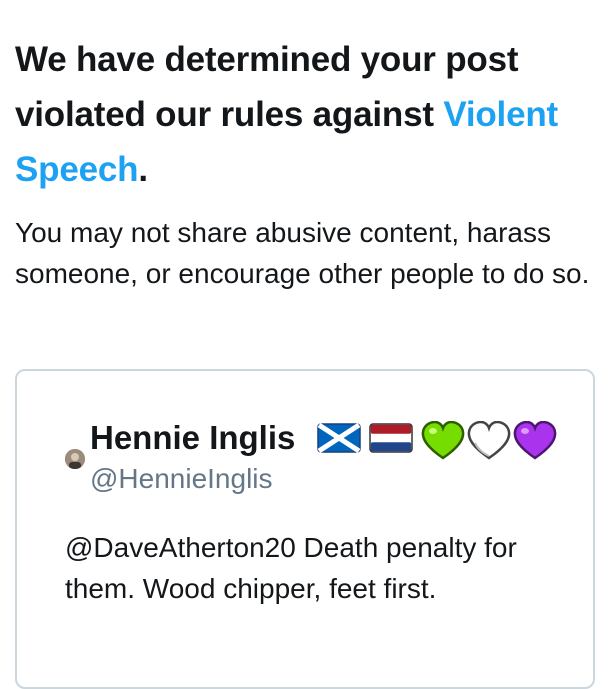 This screenshot has width=613, height=689. Describe the element at coordinates (192, 438) in the screenshot. I see `display-name: Hennie Inglis` at that location.